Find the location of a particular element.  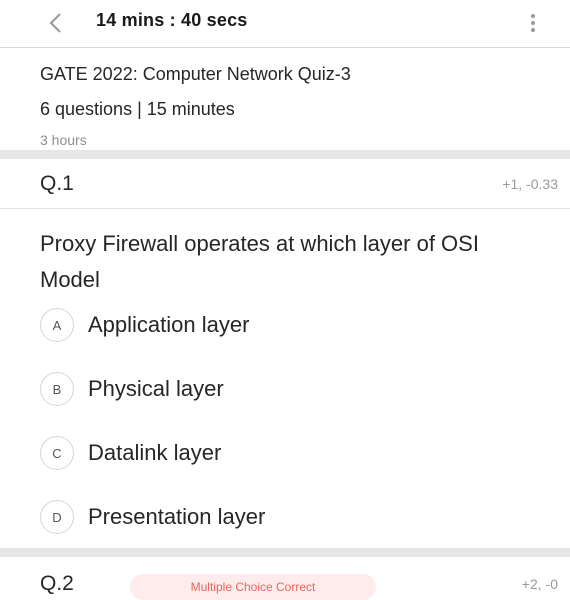

option-label: Datalink layer is located at coordinates (155, 452).